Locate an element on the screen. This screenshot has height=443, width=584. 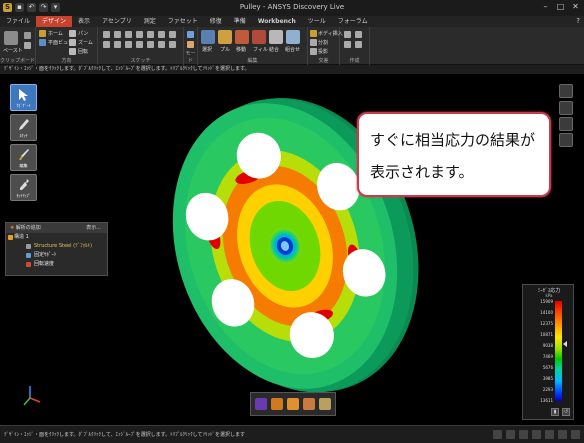
close-icon: ✕ is located at coordinates (575, 6).